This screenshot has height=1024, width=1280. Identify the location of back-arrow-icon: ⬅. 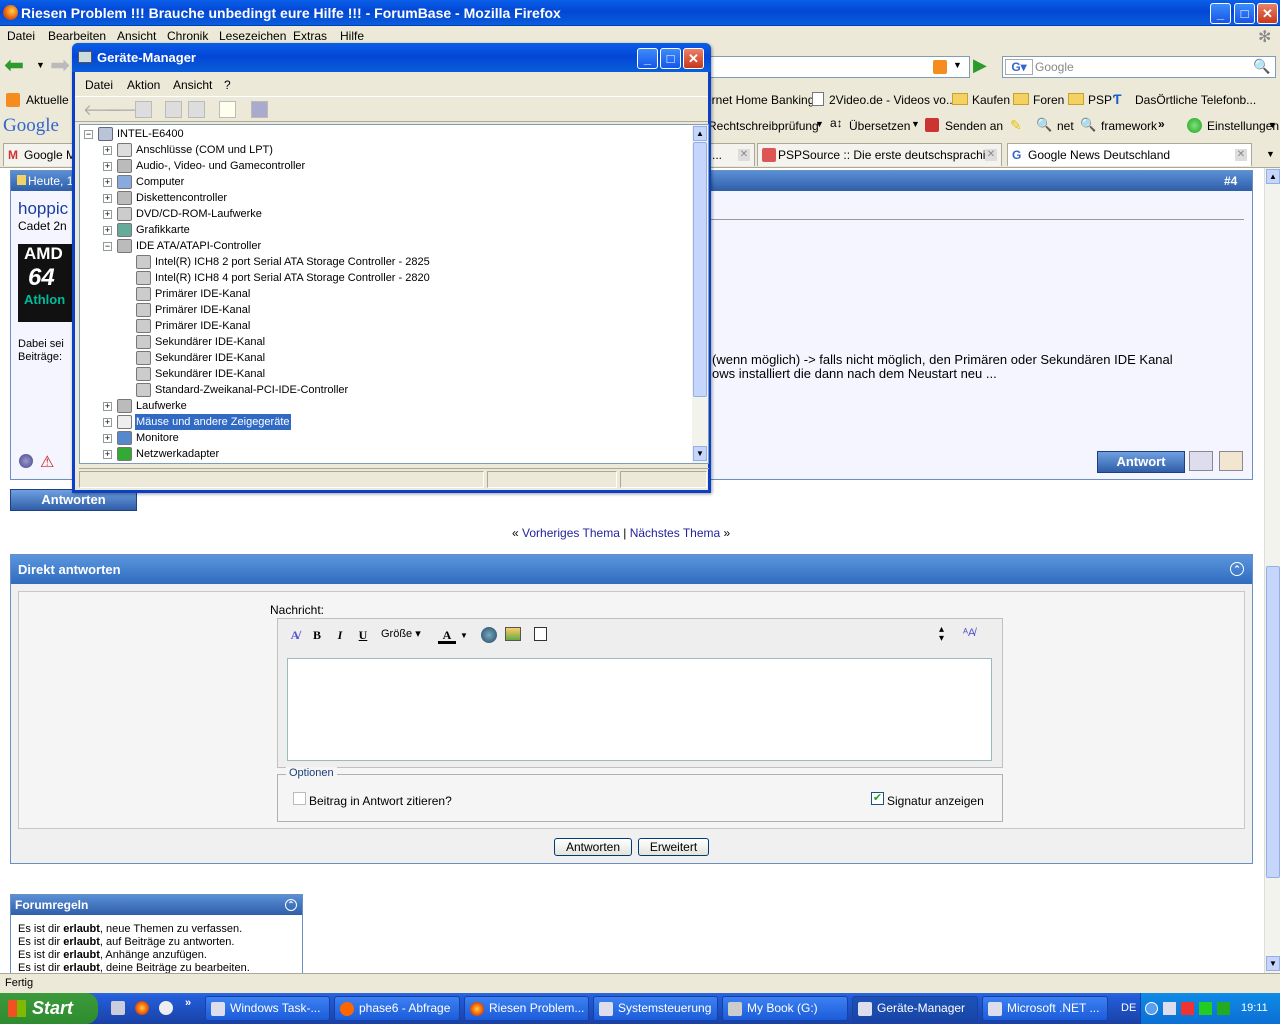
(14, 66).